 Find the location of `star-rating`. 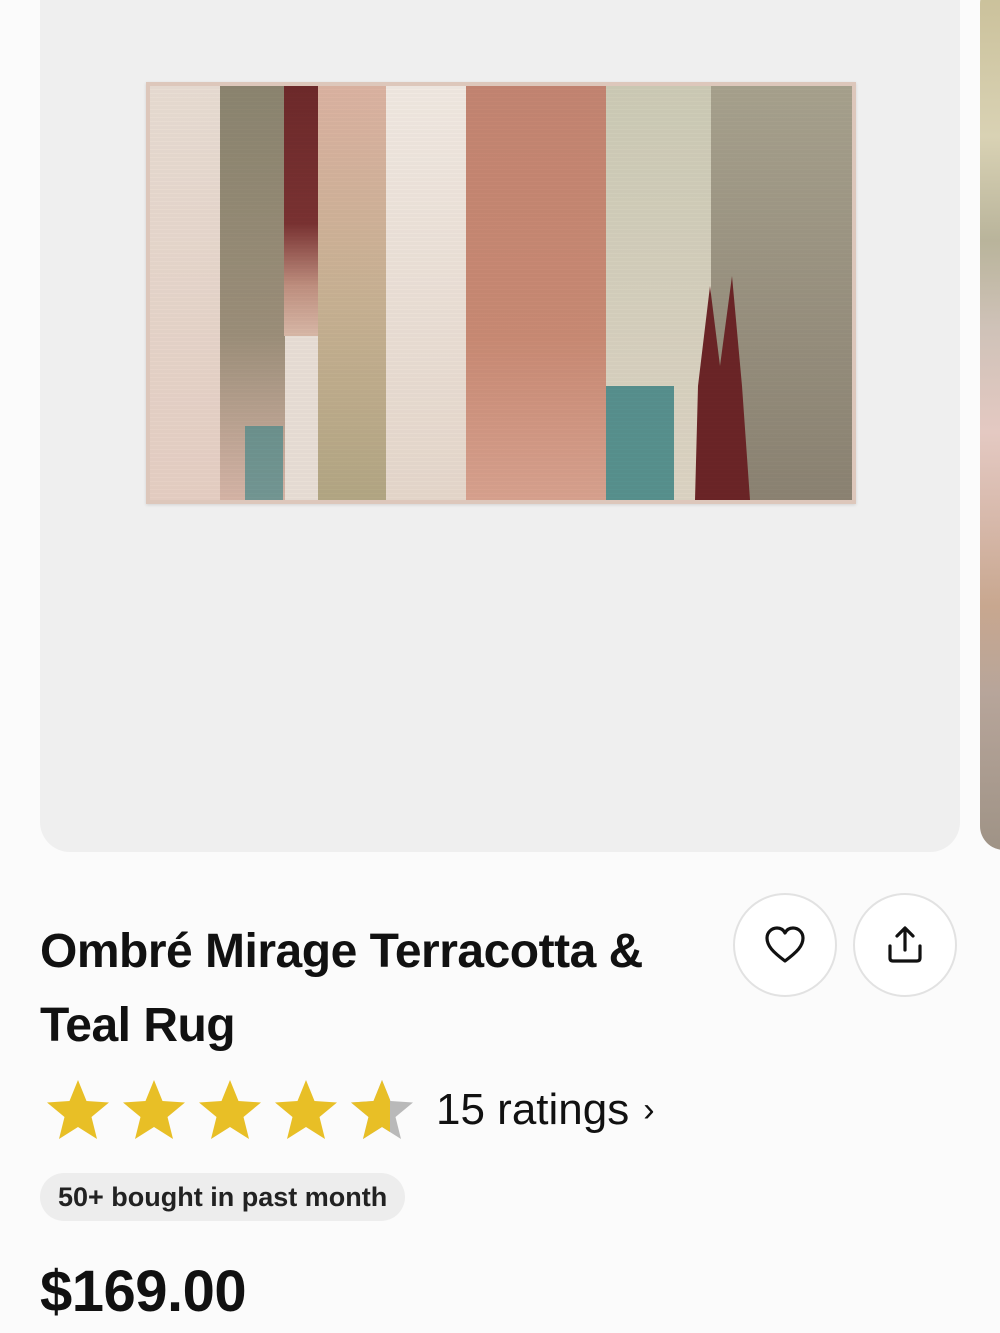

star-rating is located at coordinates (230, 1110).